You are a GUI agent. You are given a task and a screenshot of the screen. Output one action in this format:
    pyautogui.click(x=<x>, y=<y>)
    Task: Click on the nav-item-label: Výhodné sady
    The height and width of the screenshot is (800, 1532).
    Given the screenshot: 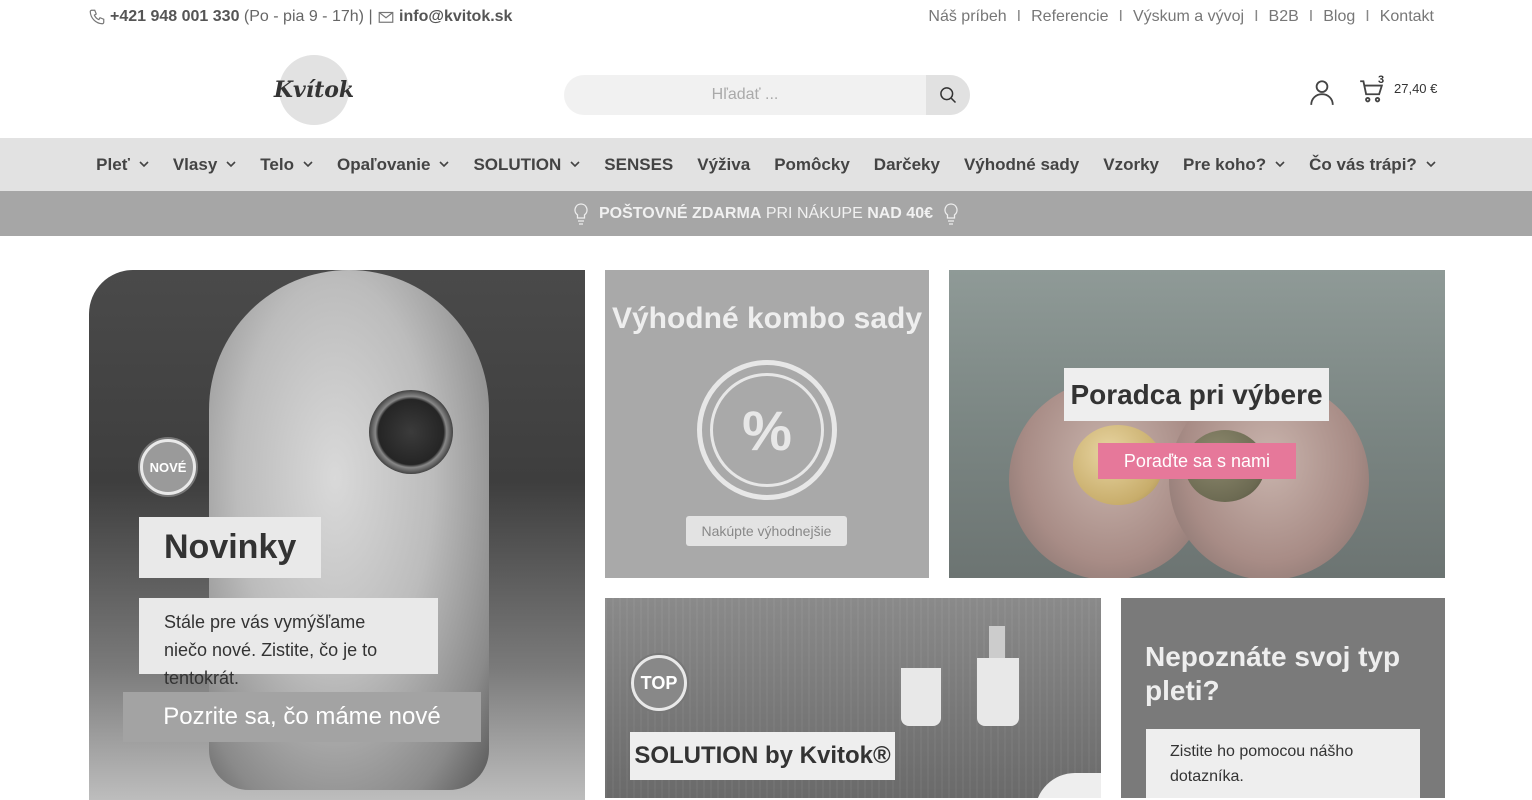 What is the action you would take?
    pyautogui.click(x=1021, y=164)
    